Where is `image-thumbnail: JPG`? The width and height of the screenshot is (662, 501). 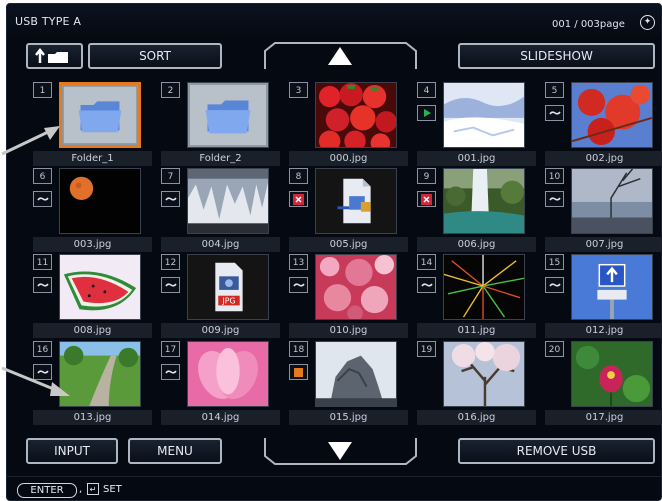
image-thumbnail: JPG is located at coordinates (228, 287).